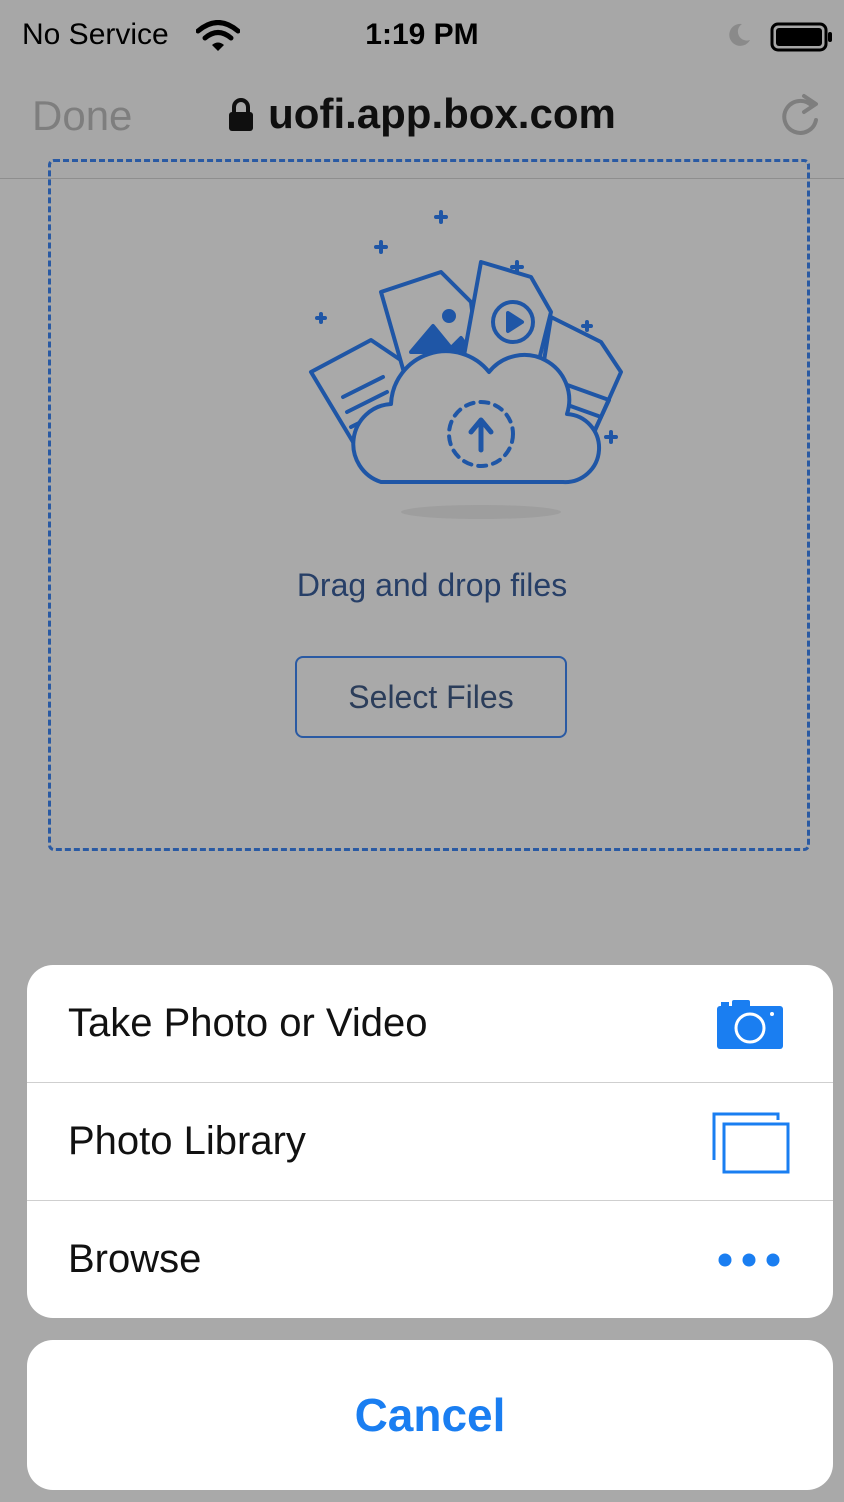 Image resolution: width=844 pixels, height=1502 pixels. Describe the element at coordinates (187, 1141) in the screenshot. I see `photo-library-label: Photo Library` at that location.